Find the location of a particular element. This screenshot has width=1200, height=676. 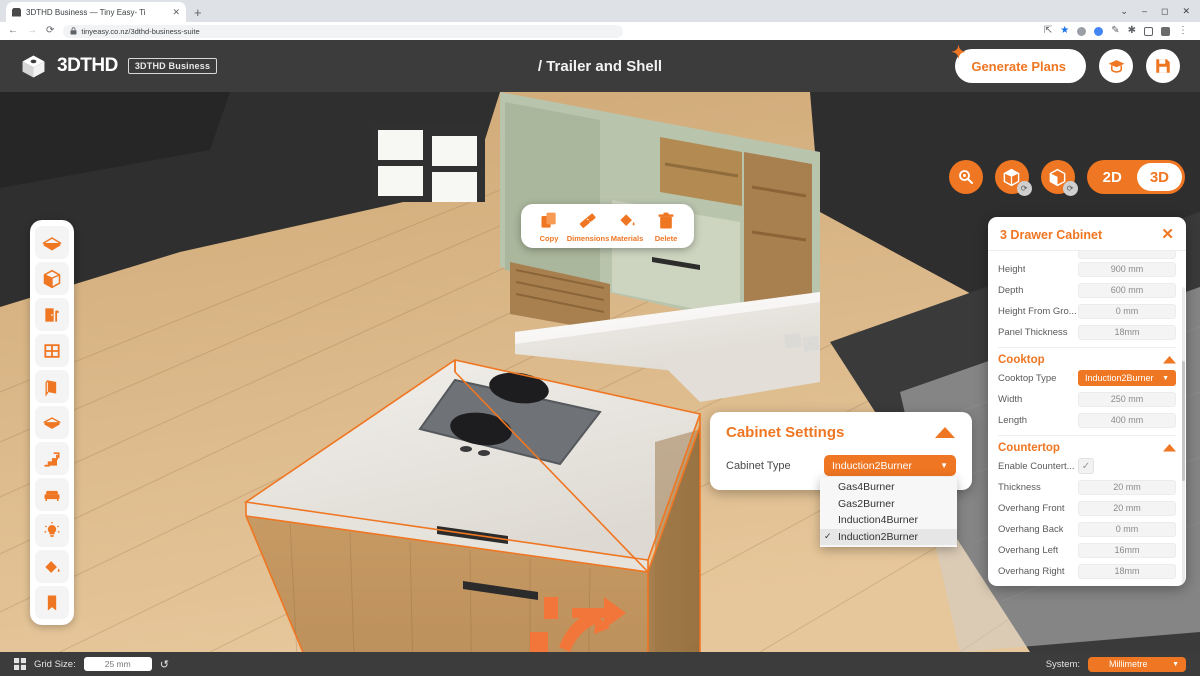

properties-title: 3 Drawer Cabinet is located at coordinates (1051, 234).